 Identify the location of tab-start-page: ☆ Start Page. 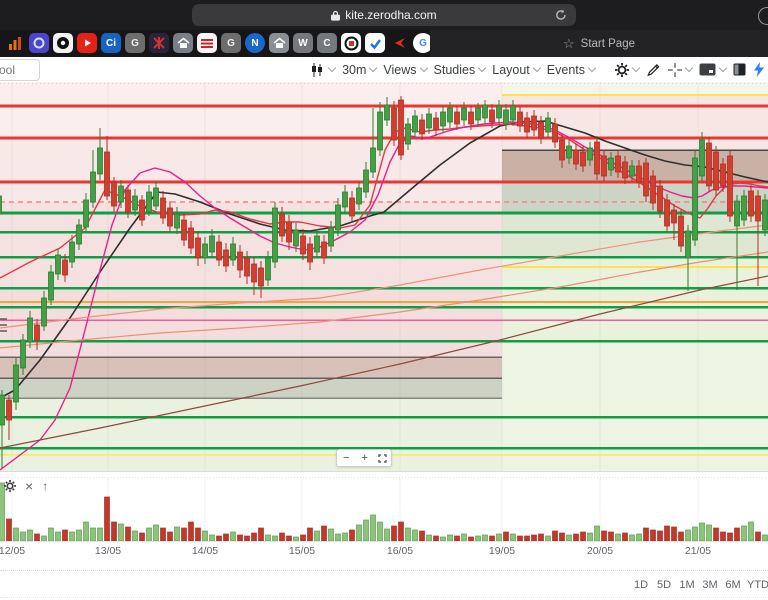
(599, 43).